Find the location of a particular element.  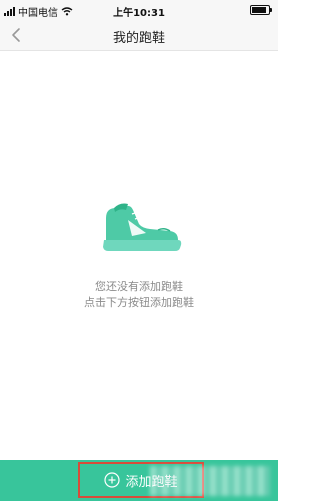

bottom-bar: 添加跑鞋 is located at coordinates (139, 480).